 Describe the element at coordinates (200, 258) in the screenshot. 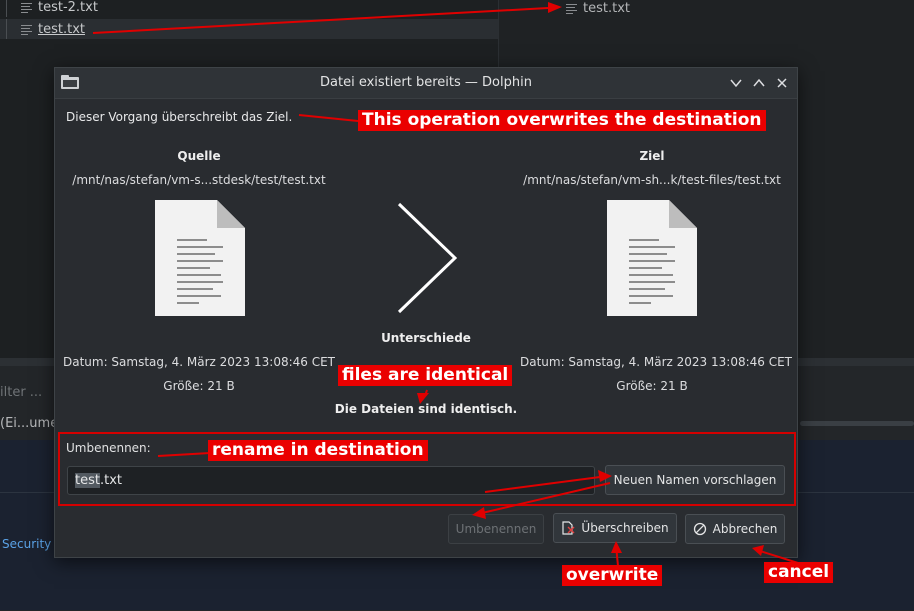

I see `source-file-icon` at that location.